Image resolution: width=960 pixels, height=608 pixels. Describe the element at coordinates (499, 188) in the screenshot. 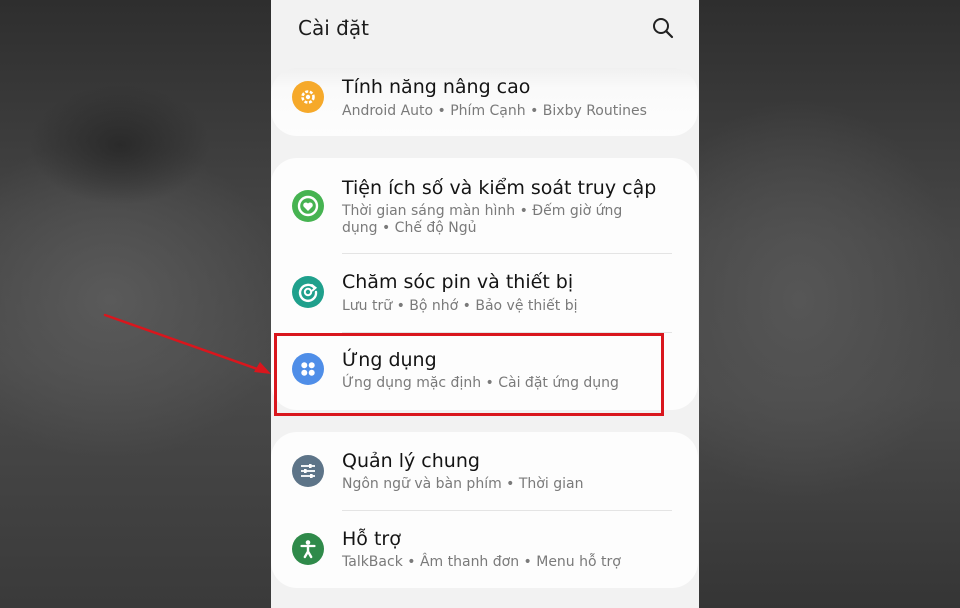

I see `item-title: Tiện ích số và kiểm soát truy cập` at that location.